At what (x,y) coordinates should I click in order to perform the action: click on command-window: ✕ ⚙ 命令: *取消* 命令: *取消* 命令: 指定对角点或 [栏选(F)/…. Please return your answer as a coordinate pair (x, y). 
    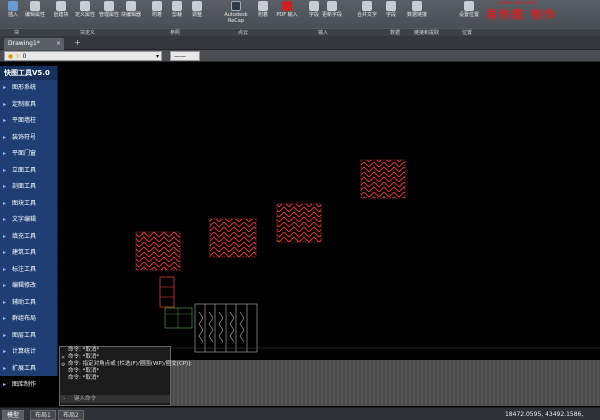
    Looking at the image, I should click on (126, 376).